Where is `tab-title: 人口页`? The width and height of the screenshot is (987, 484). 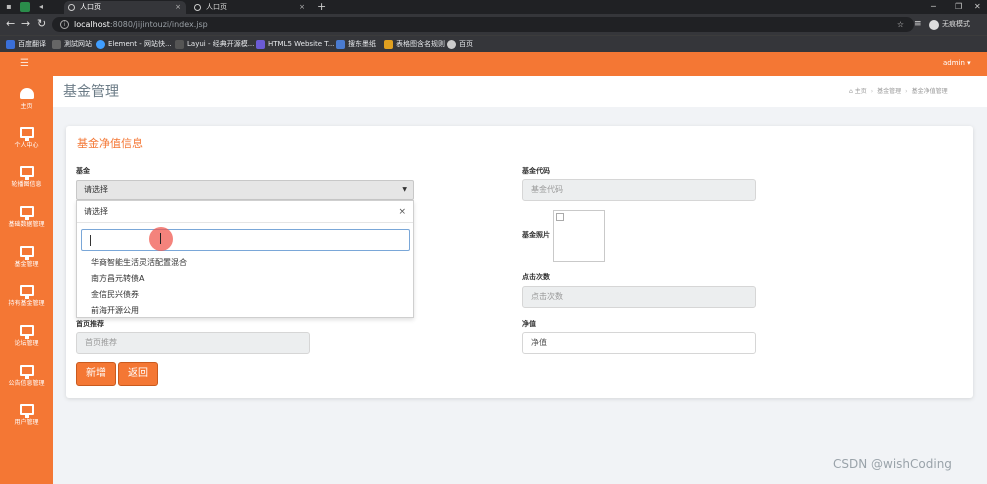 tab-title: 人口页 is located at coordinates (216, 7).